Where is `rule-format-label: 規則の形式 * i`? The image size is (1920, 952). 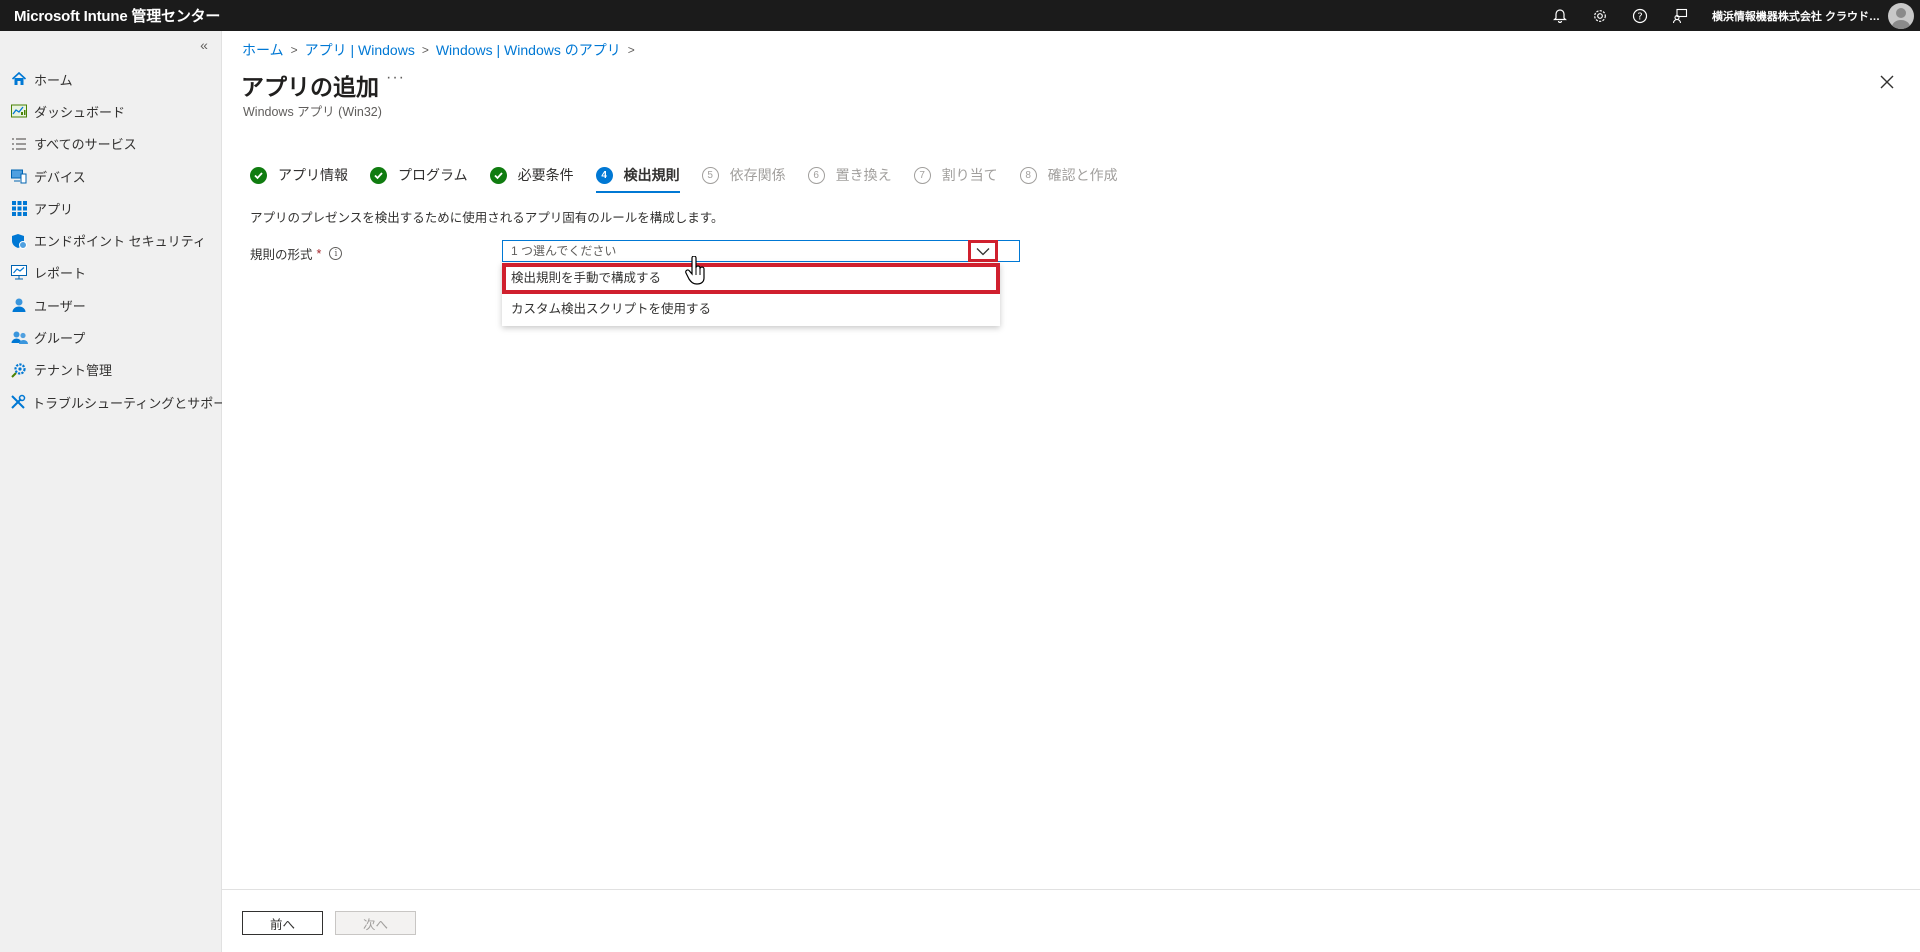
rule-format-label: 規則の形式 * i is located at coordinates (296, 253).